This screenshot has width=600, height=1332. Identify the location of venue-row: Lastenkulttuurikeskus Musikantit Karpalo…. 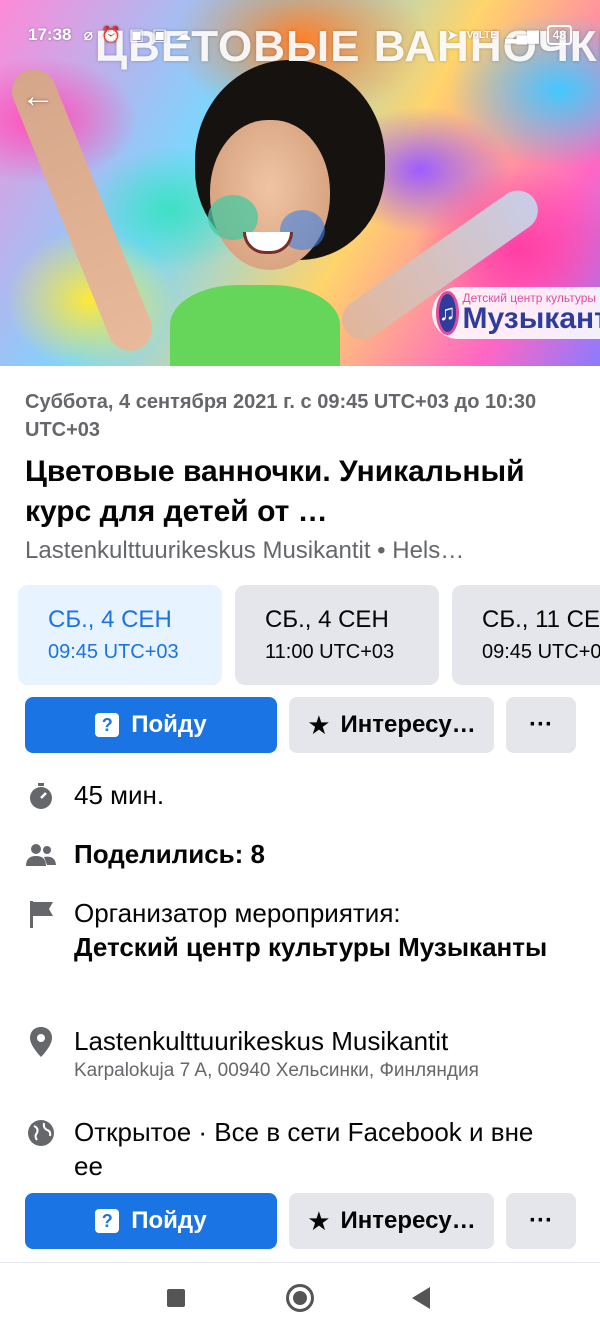
(305, 1054).